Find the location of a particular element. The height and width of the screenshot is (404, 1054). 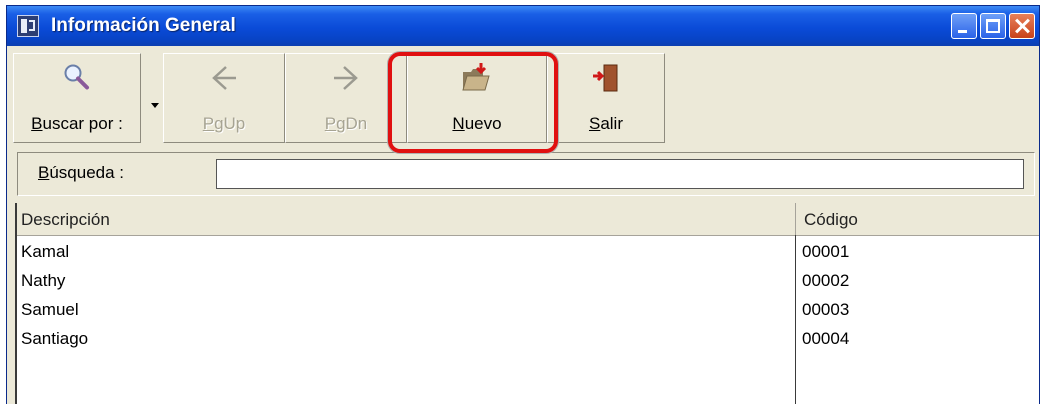

cell-code: 00001 is located at coordinates (826, 251).